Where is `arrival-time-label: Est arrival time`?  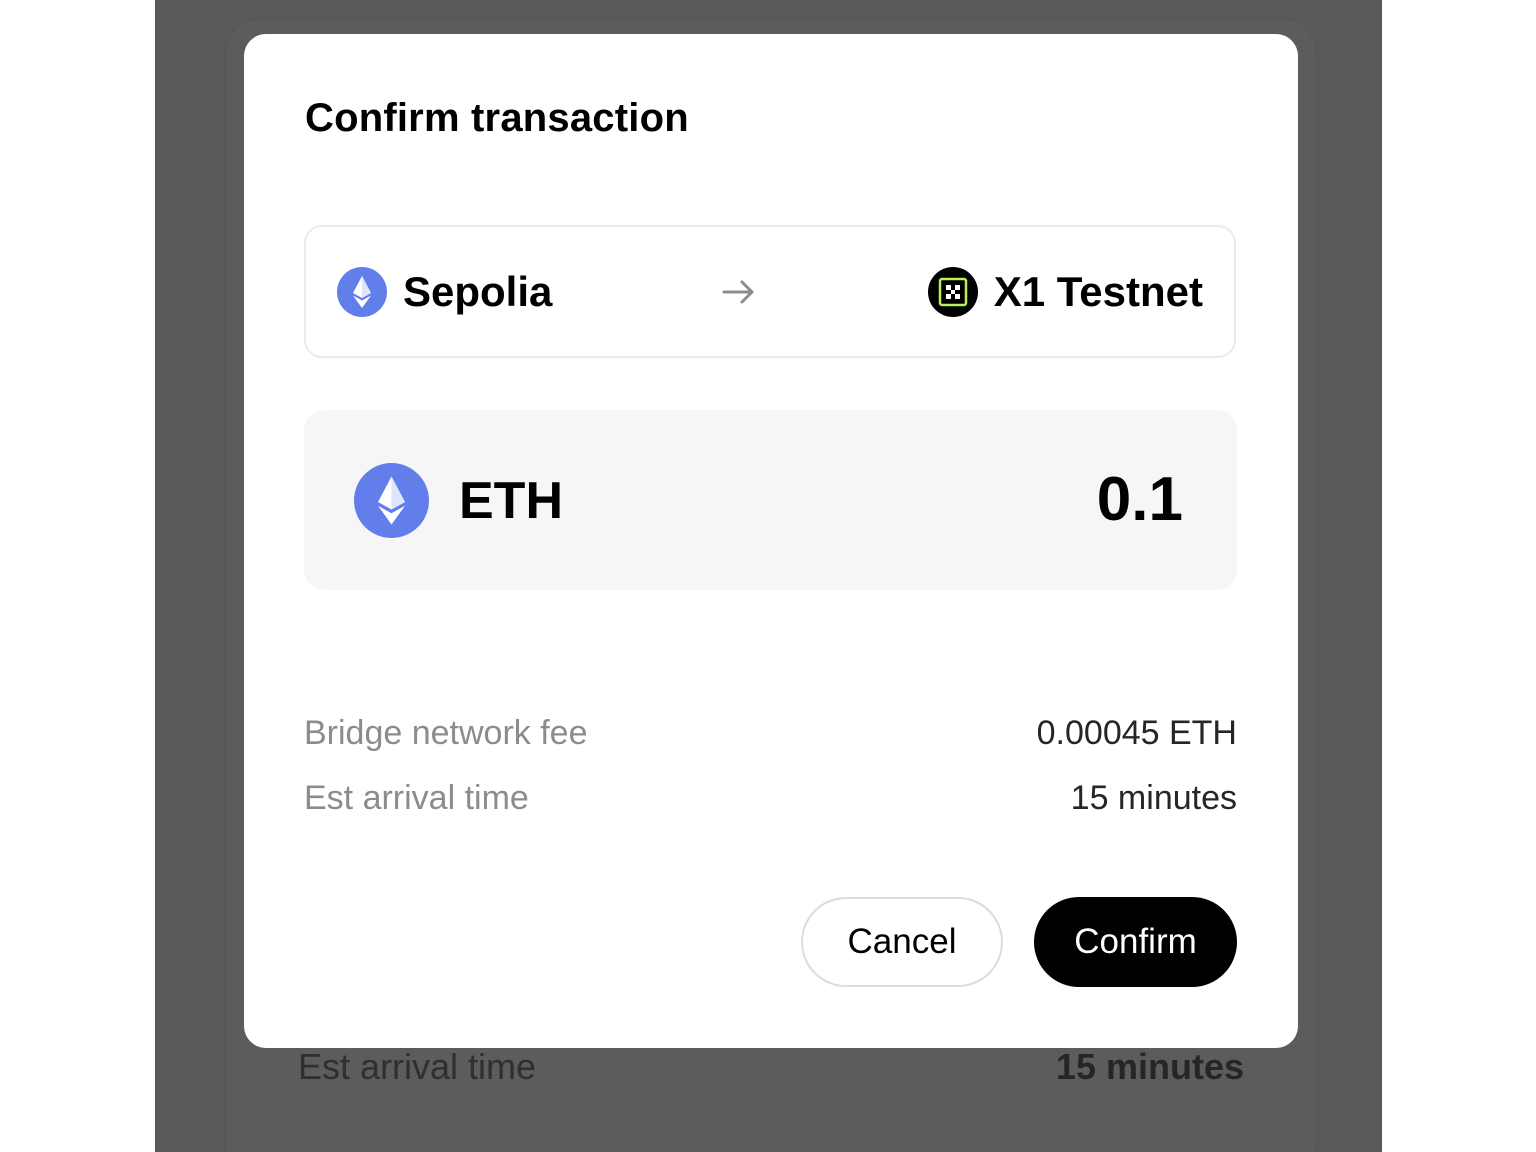 arrival-time-label: Est arrival time is located at coordinates (416, 798).